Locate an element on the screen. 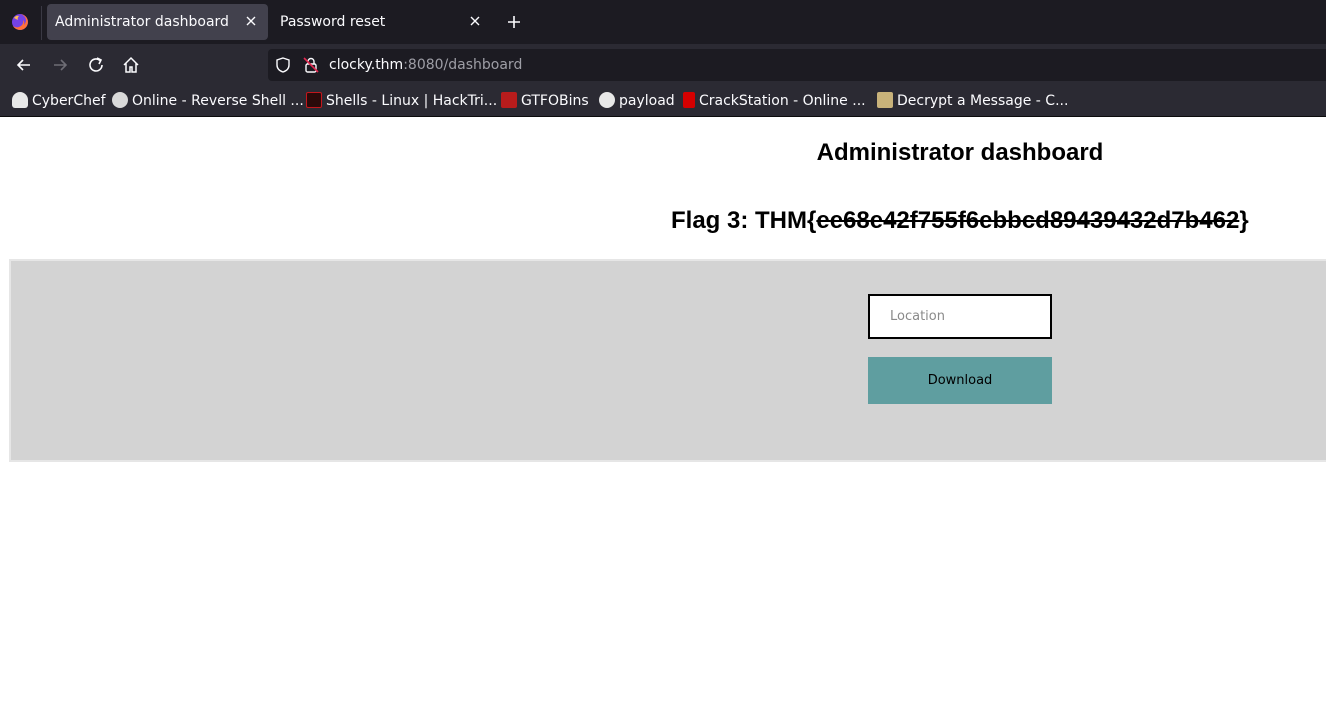 The width and height of the screenshot is (1326, 727). flag-suffix: } is located at coordinates (1244, 220).